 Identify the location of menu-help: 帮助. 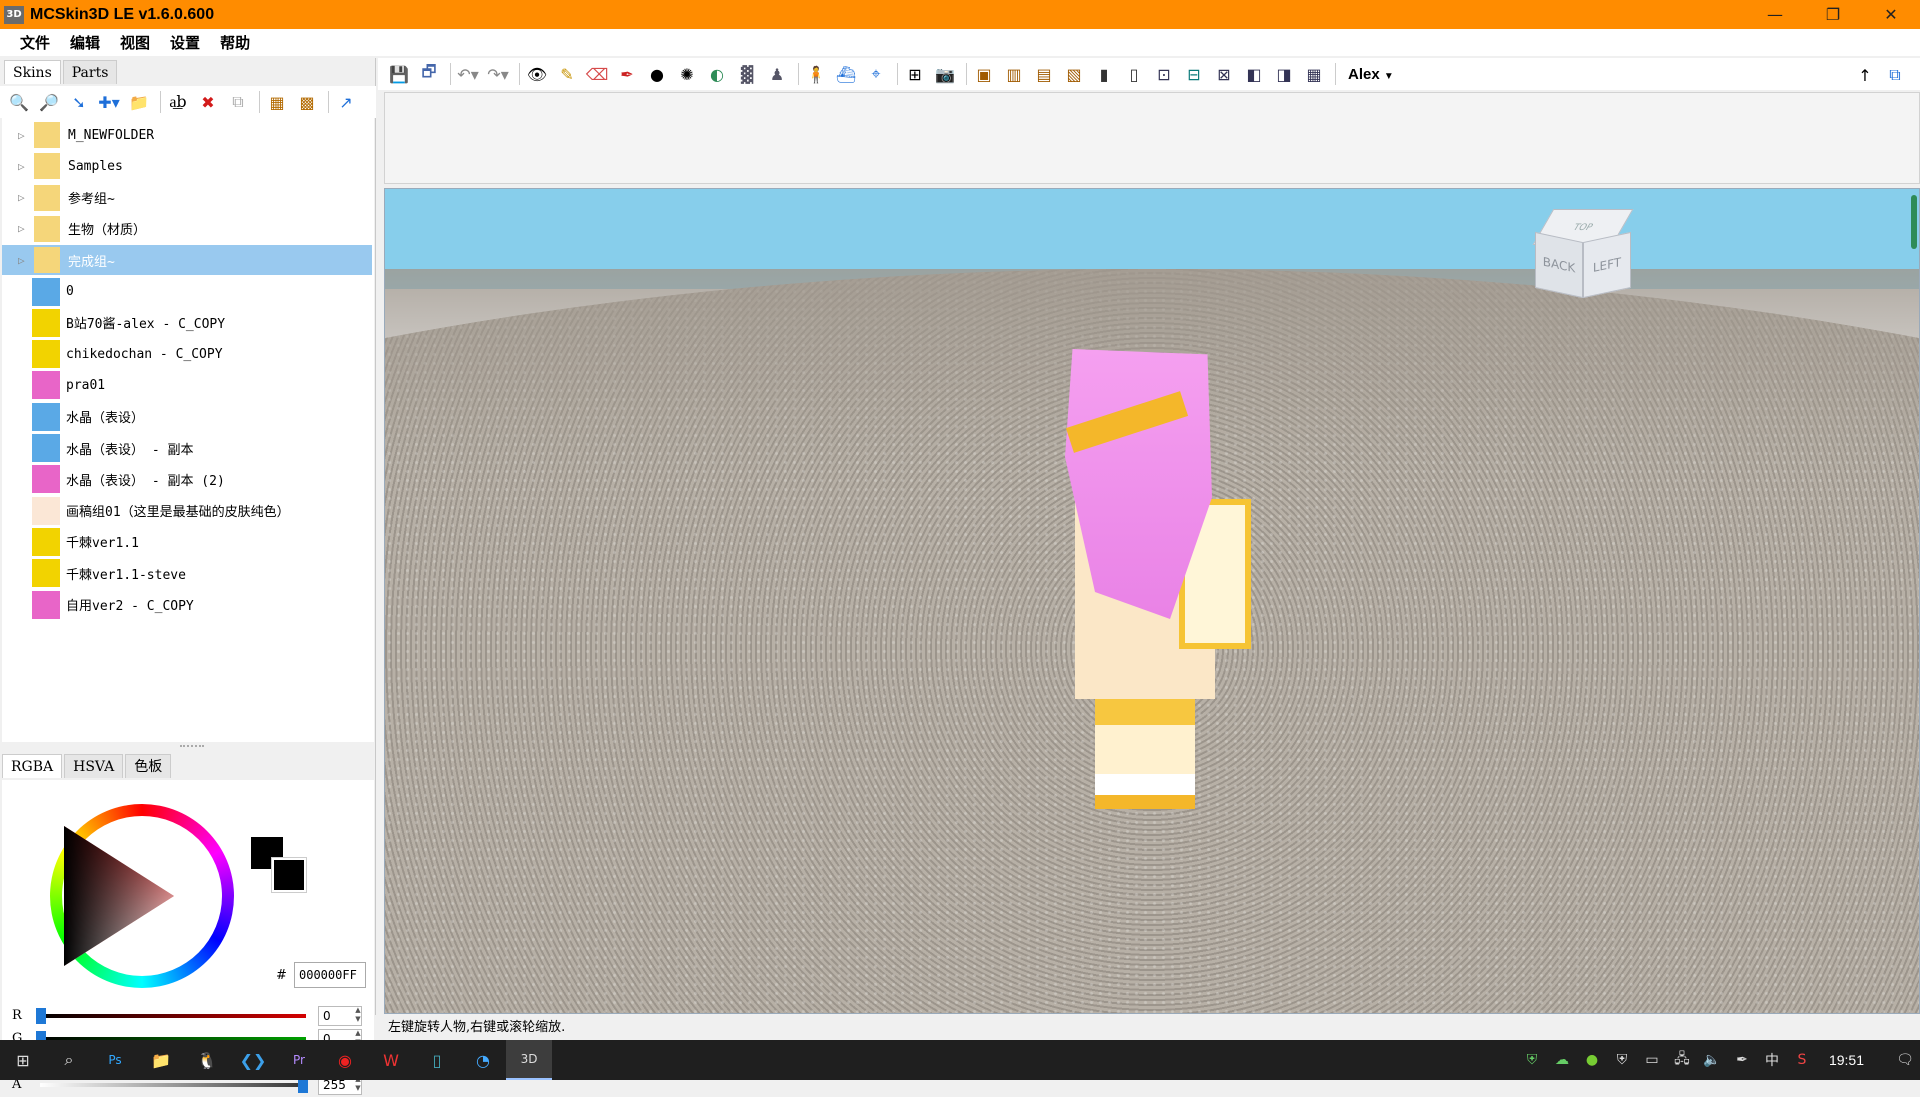
(235, 42).